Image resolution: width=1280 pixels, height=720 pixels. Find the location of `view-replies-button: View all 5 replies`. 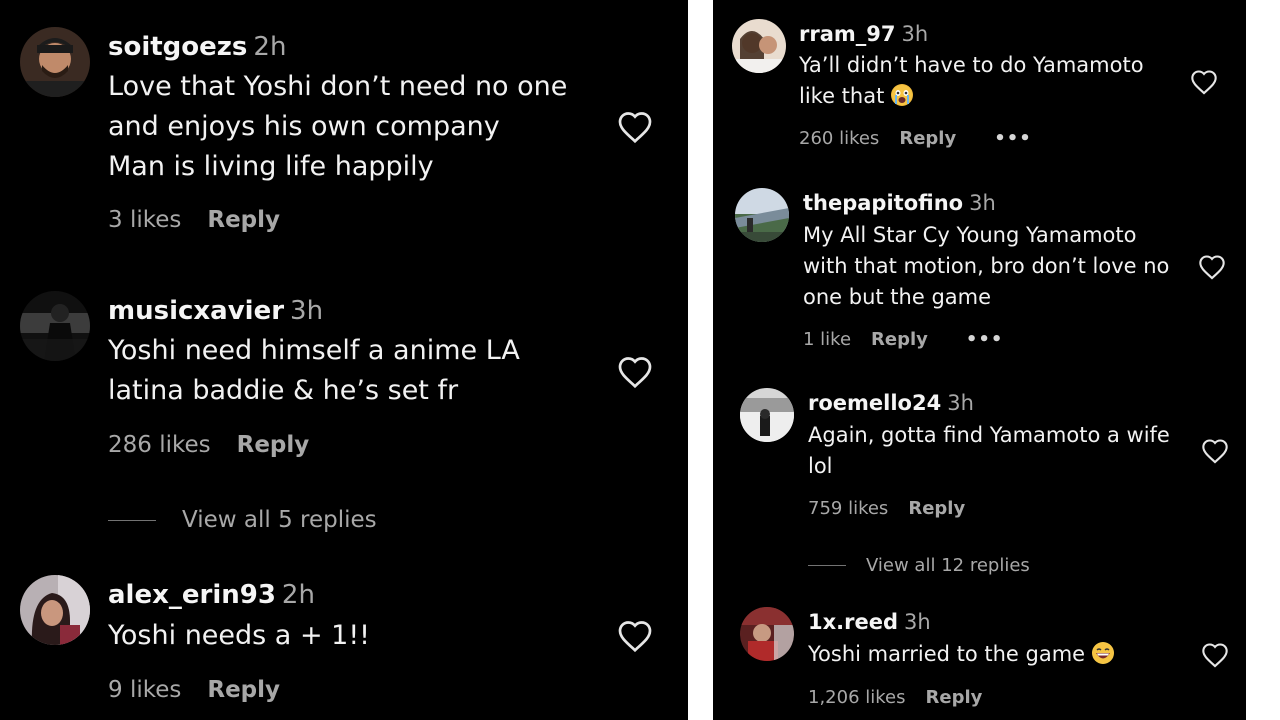

view-replies-button: View all 5 replies is located at coordinates (242, 520).